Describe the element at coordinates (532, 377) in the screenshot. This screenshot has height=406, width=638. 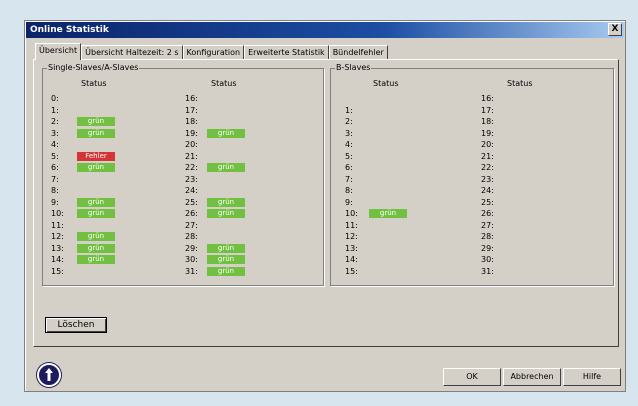
I see `cancel-button: Abbrechen` at that location.